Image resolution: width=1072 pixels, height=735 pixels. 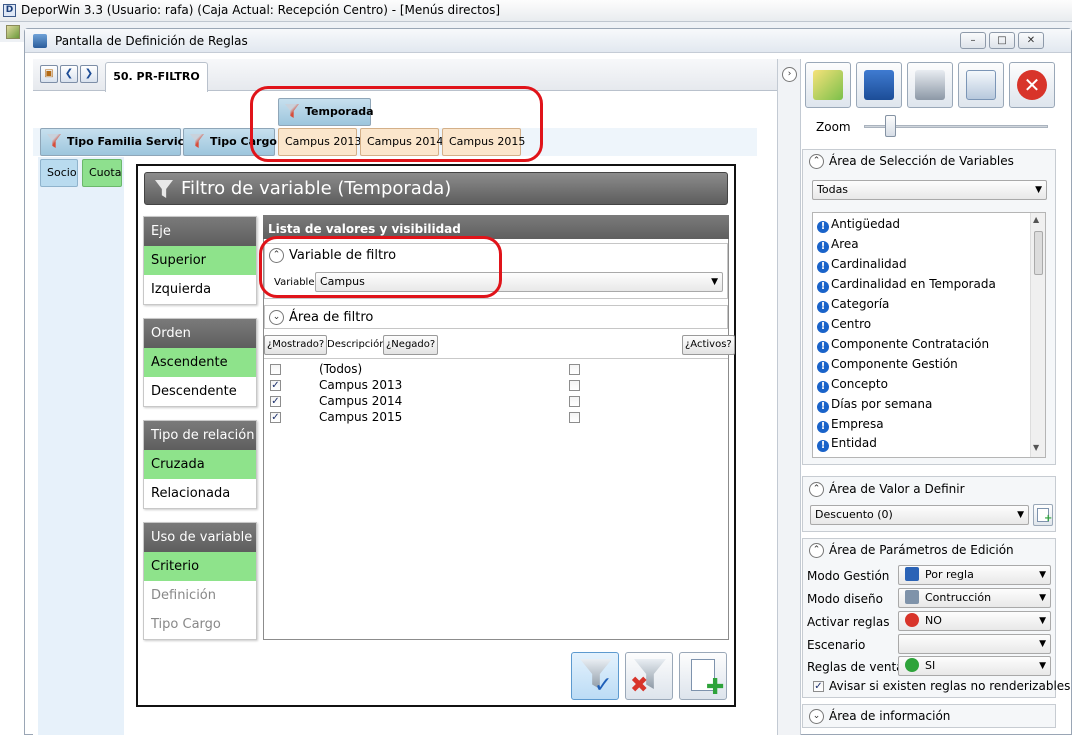 What do you see at coordinates (789, 397) in the screenshot?
I see `panel-splitter: ›` at bounding box center [789, 397].